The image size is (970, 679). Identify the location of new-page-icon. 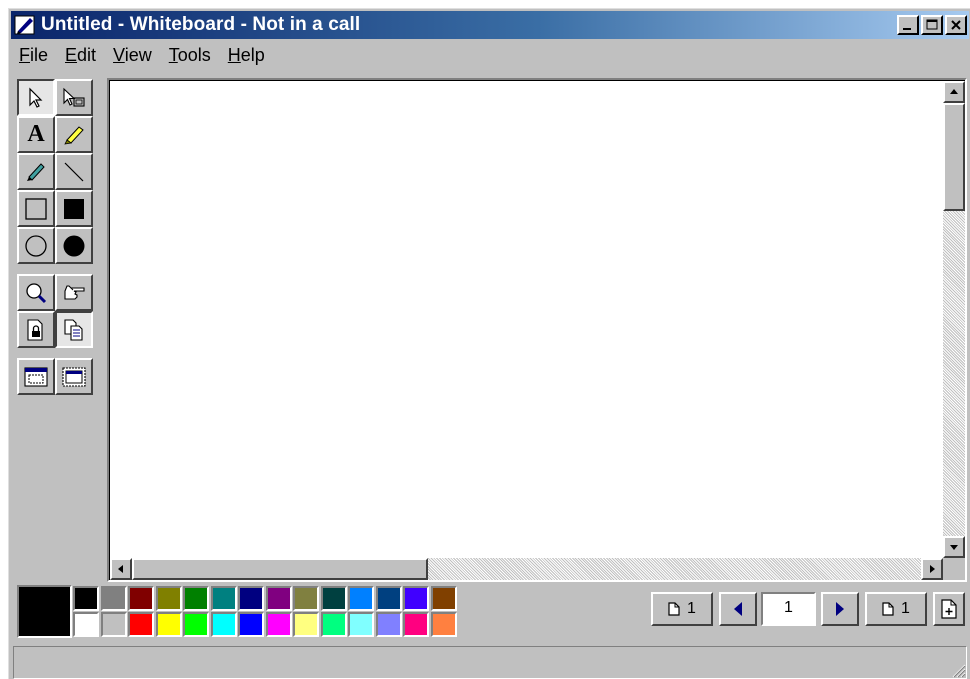
(949, 609).